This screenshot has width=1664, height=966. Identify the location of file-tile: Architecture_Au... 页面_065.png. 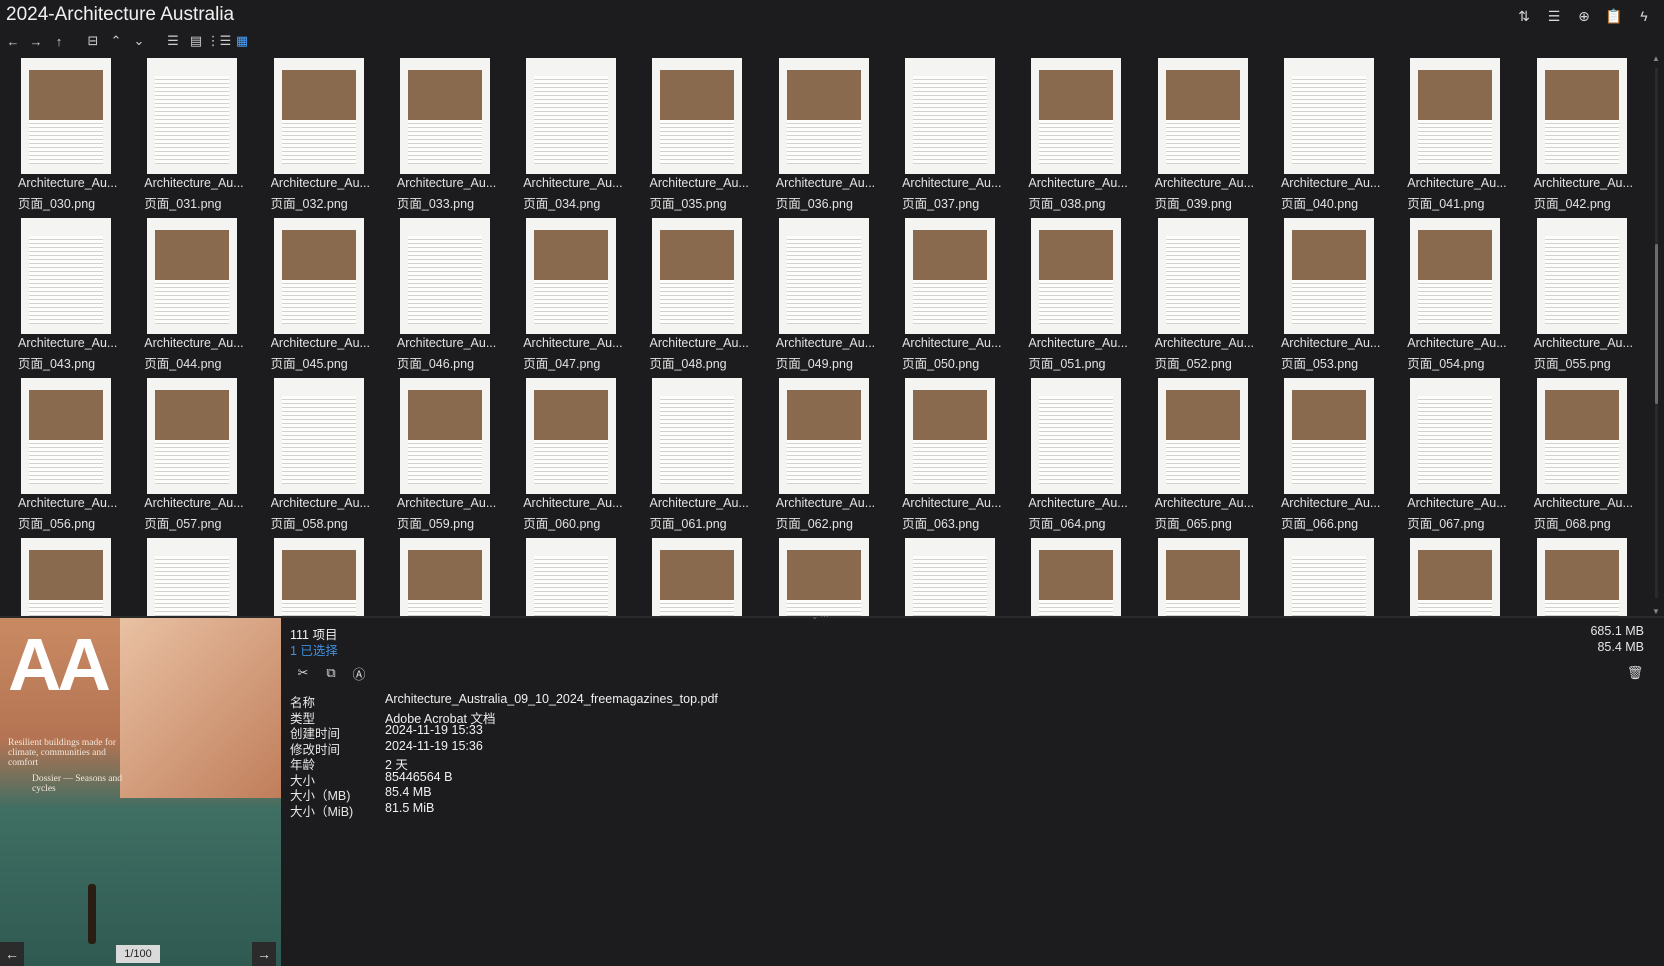
(1200, 454).